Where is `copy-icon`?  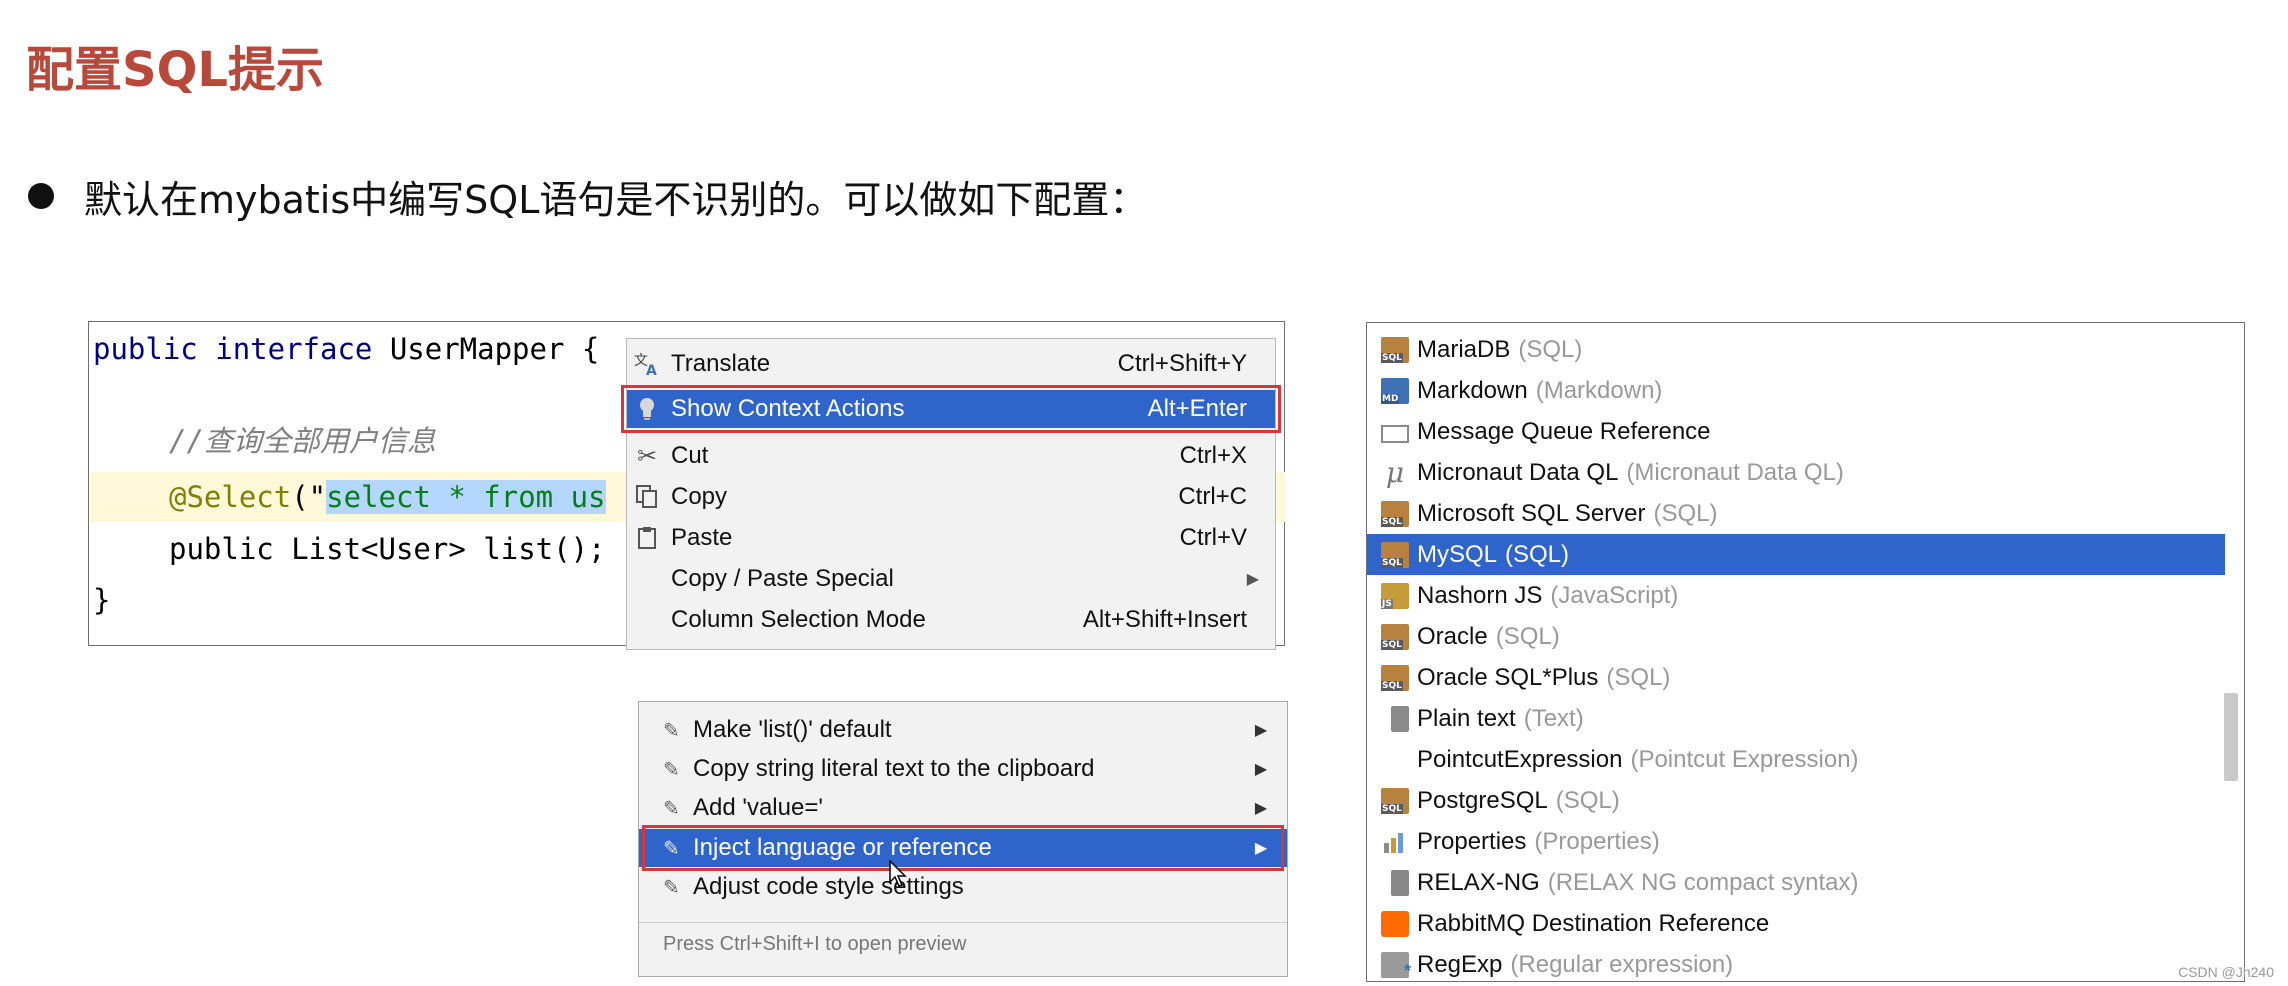
copy-icon is located at coordinates (647, 497).